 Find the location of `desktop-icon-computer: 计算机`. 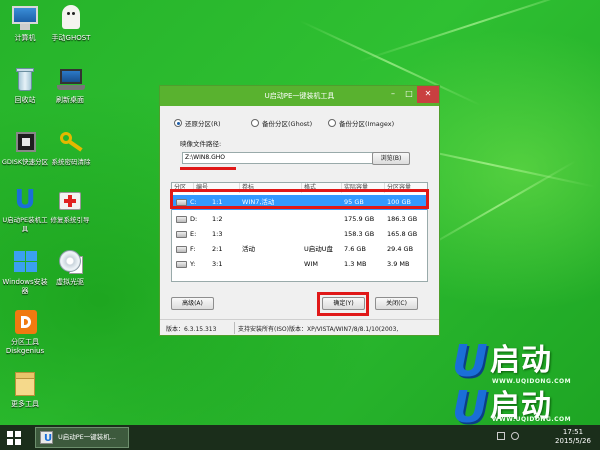

desktop-icon-computer: 计算机 is located at coordinates (25, 23).